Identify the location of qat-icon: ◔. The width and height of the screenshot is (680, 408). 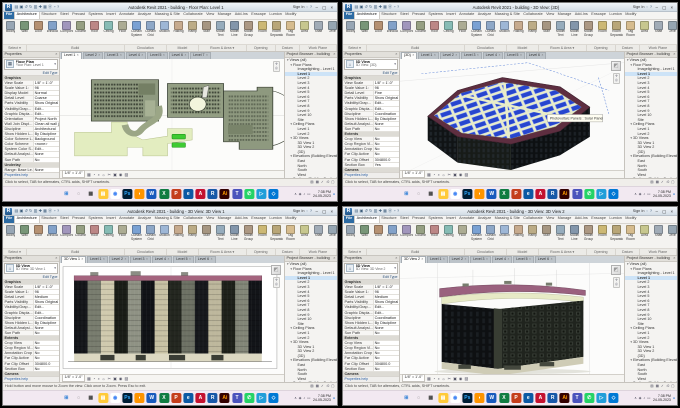
(54, 7).